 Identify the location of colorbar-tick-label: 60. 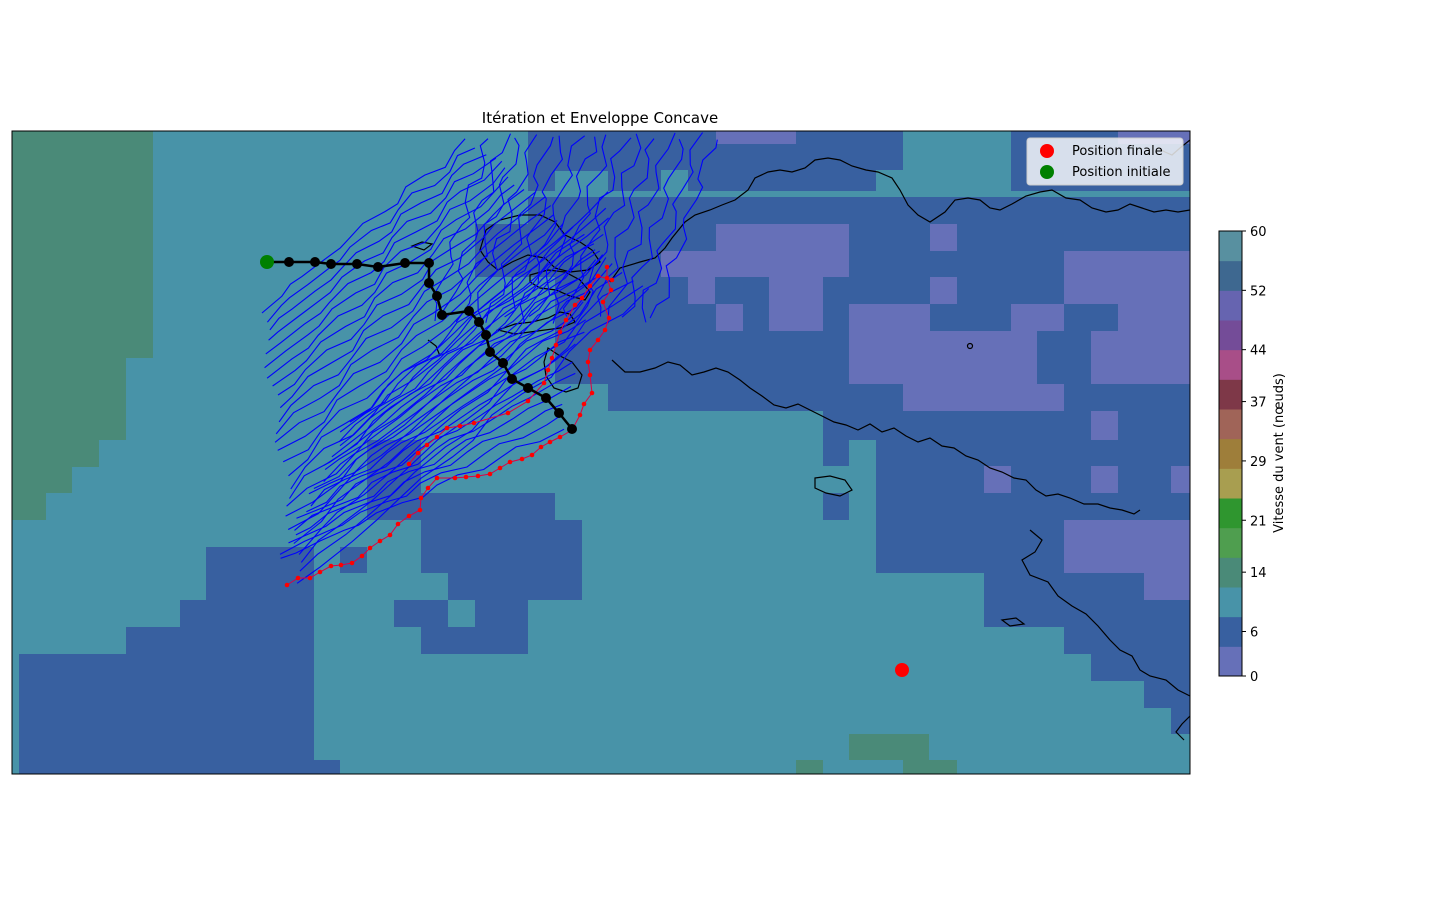
(1258, 232).